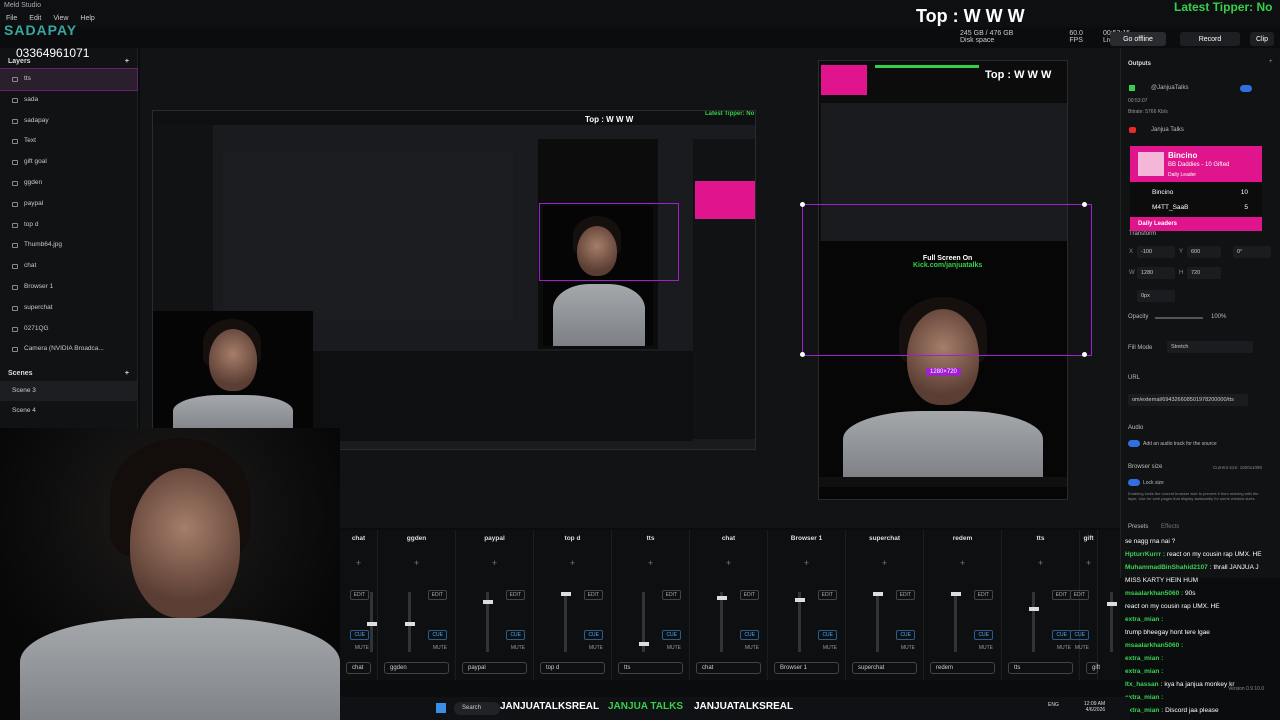  I want to click on selected-layer-bounds, so click(947, 280).